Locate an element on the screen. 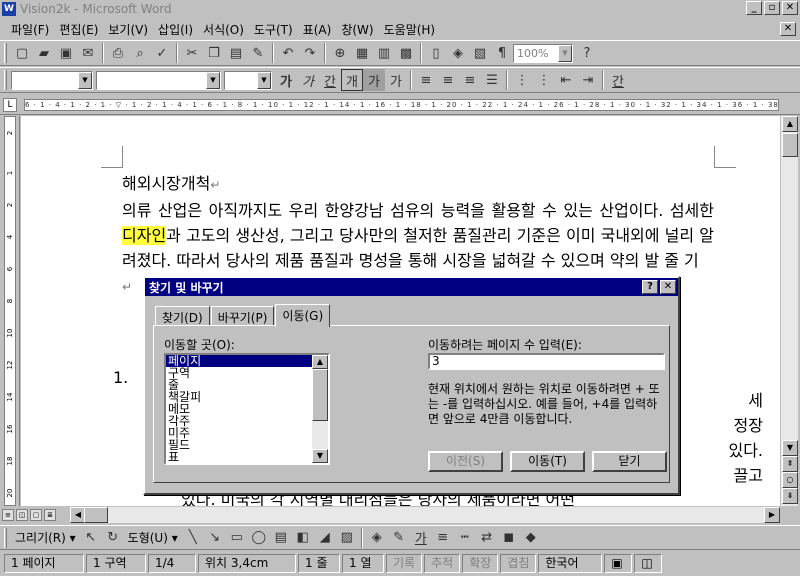 The image size is (800, 576). close-dialog-button: 닫기 is located at coordinates (629, 461).